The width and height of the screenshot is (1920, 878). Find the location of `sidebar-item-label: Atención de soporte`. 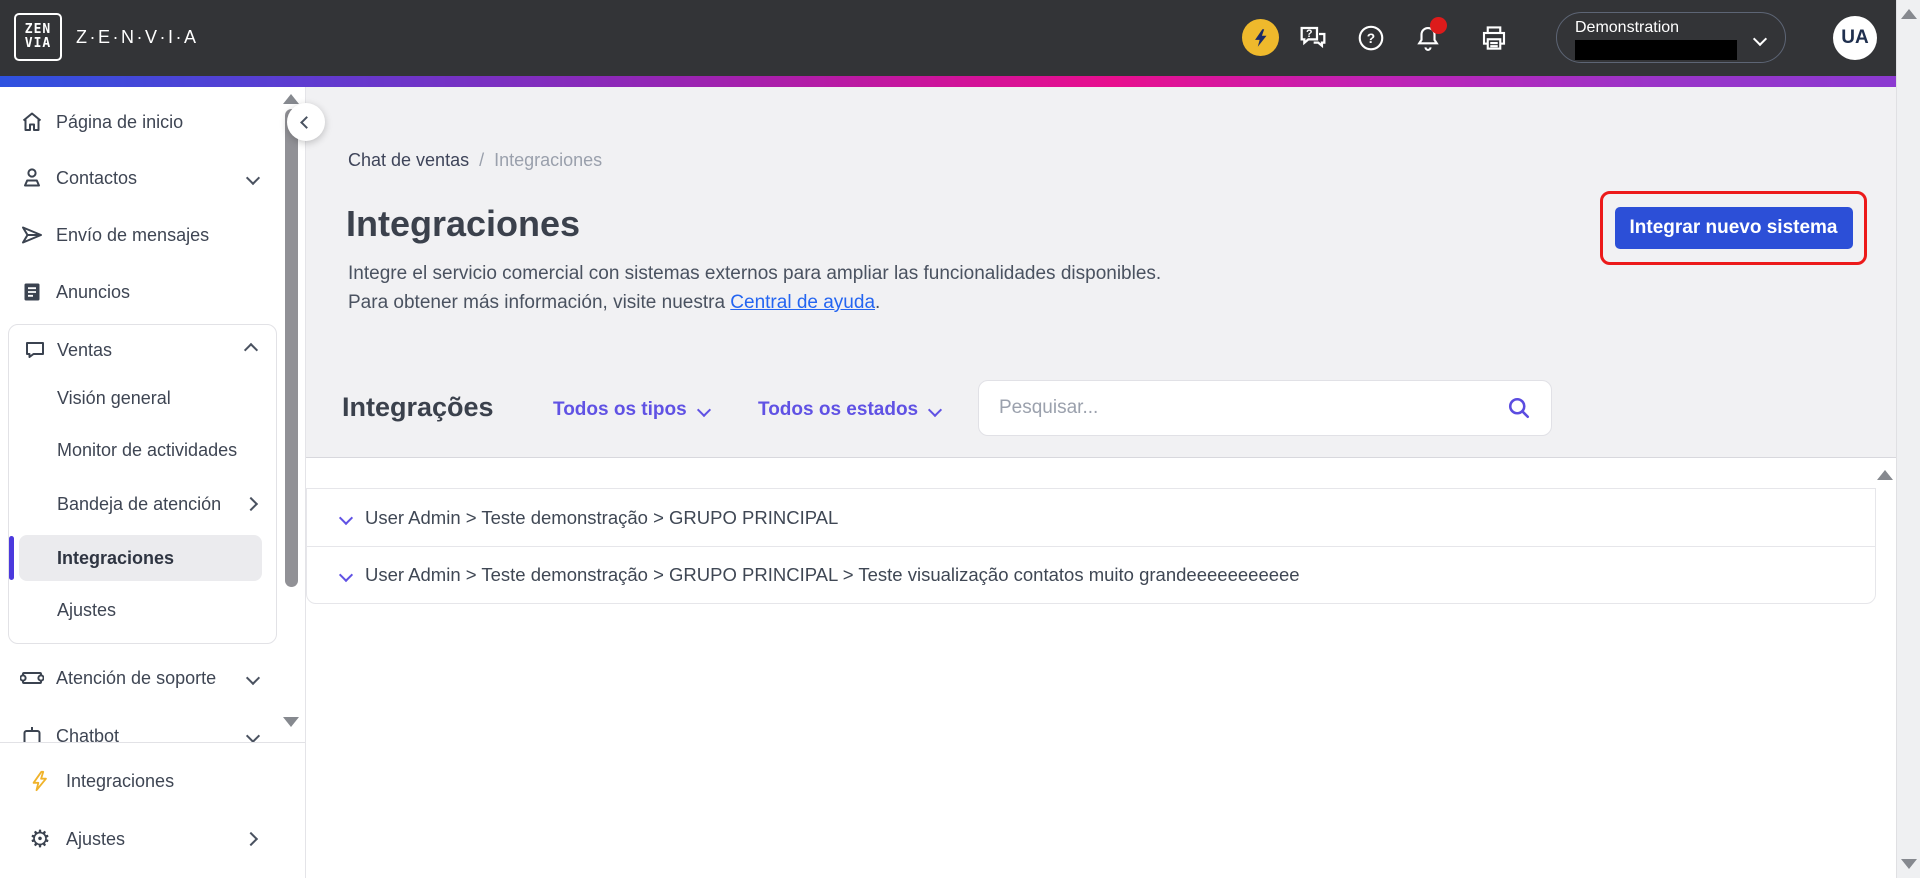

sidebar-item-label: Atención de soporte is located at coordinates (136, 677).